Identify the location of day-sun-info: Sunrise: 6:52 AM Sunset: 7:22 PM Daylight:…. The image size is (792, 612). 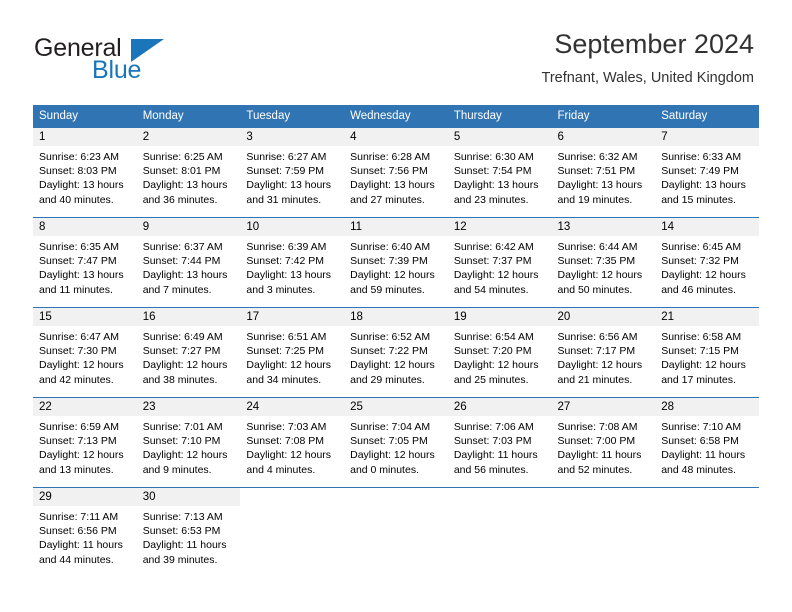
(396, 356).